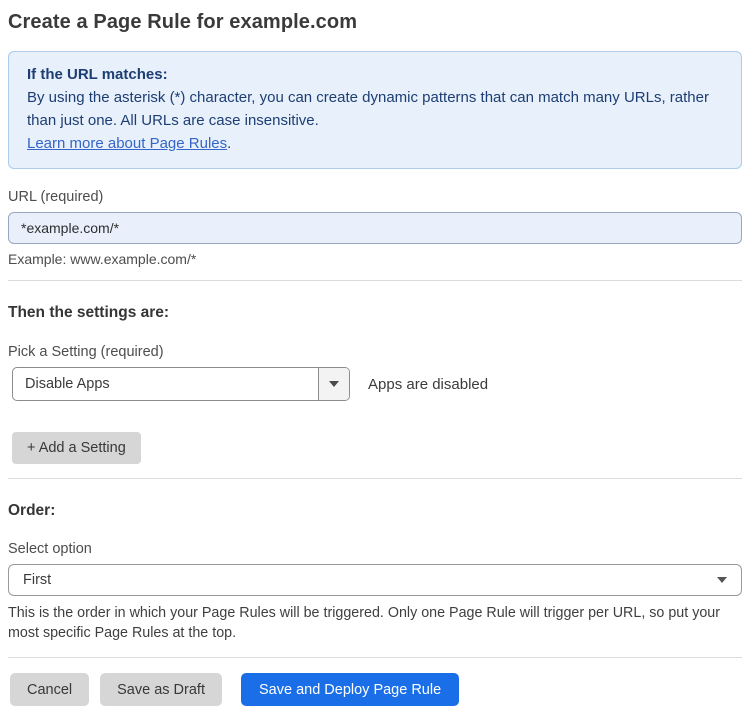 The width and height of the screenshot is (750, 706). Describe the element at coordinates (37, 580) in the screenshot. I see `order-select-value: First` at that location.